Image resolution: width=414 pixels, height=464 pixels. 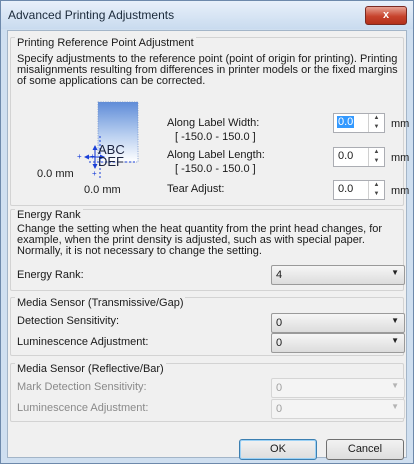 I want to click on diagram-y-origin-label: 0.0 mm, so click(x=55, y=174).